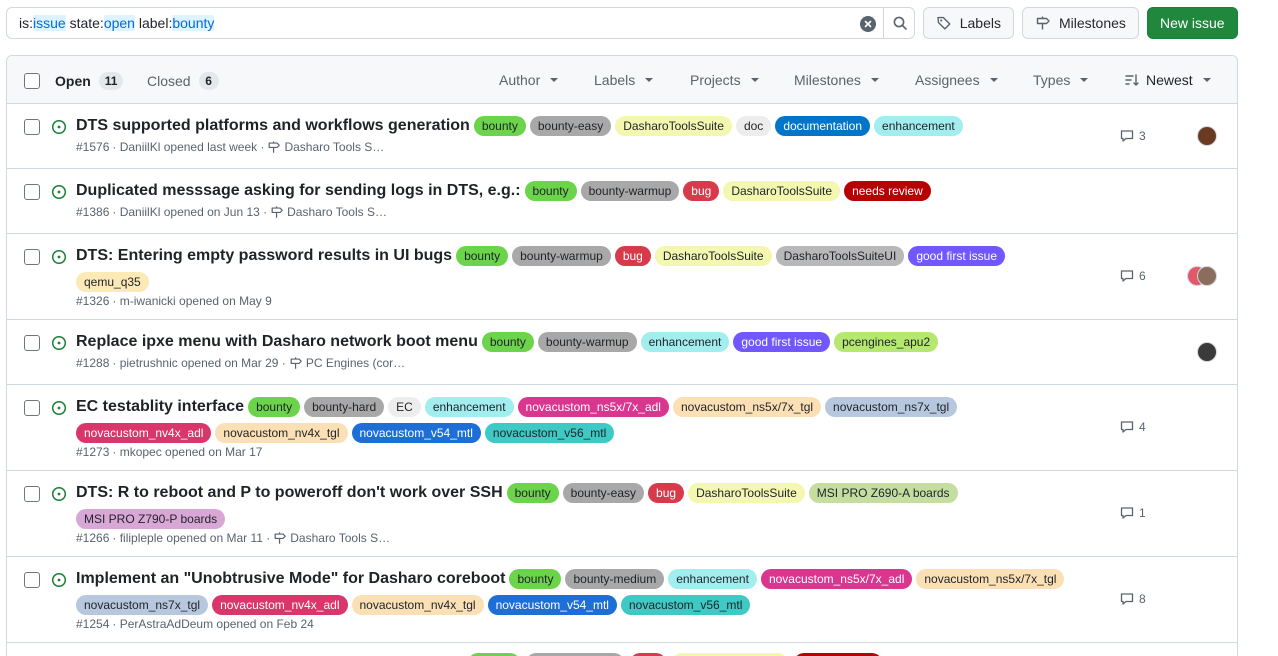 The width and height of the screenshot is (1278, 656). What do you see at coordinates (1080, 23) in the screenshot?
I see `milestones-button: Milestones` at bounding box center [1080, 23].